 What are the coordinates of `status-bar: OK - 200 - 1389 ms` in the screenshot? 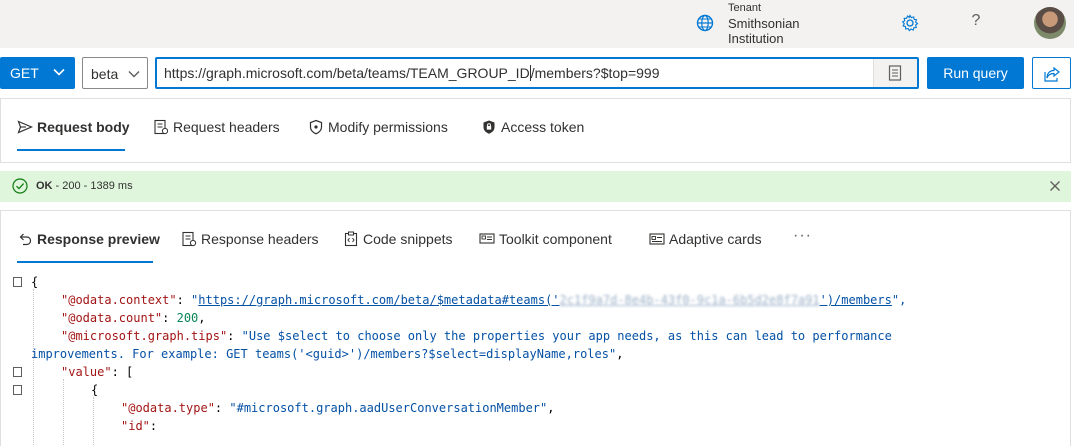 It's located at (535, 186).